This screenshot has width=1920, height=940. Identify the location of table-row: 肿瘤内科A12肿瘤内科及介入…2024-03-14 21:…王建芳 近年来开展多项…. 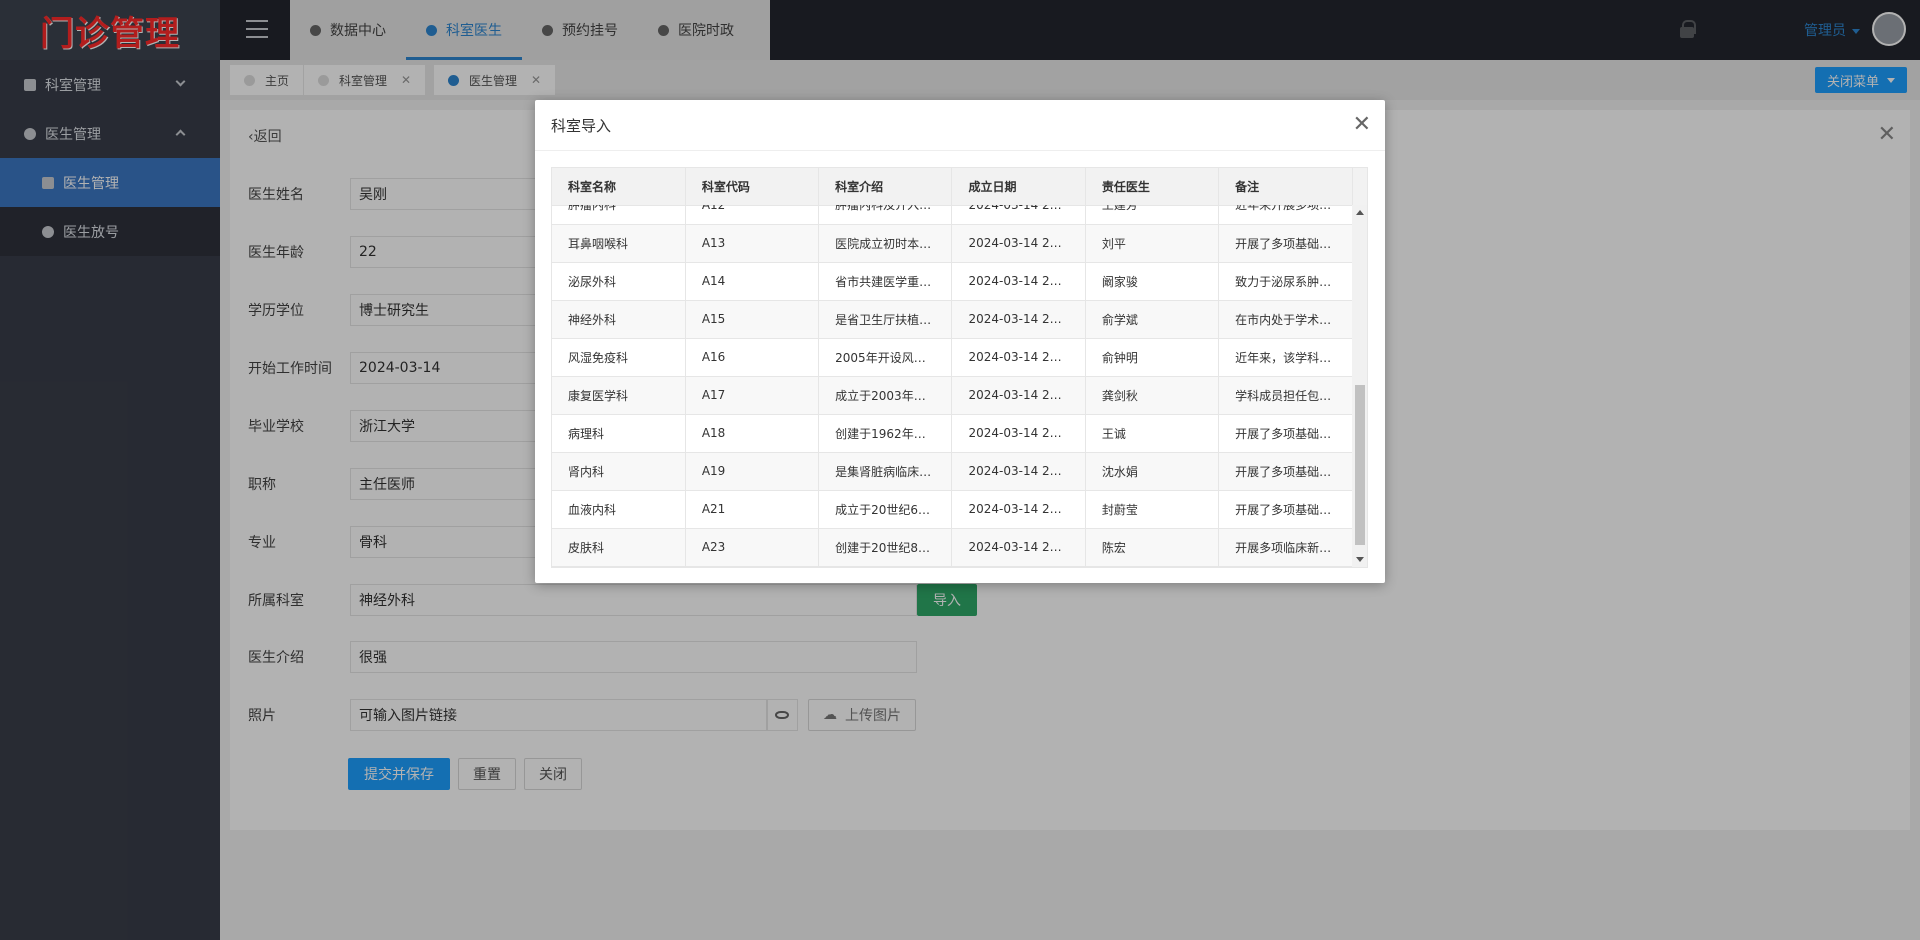
(952, 214).